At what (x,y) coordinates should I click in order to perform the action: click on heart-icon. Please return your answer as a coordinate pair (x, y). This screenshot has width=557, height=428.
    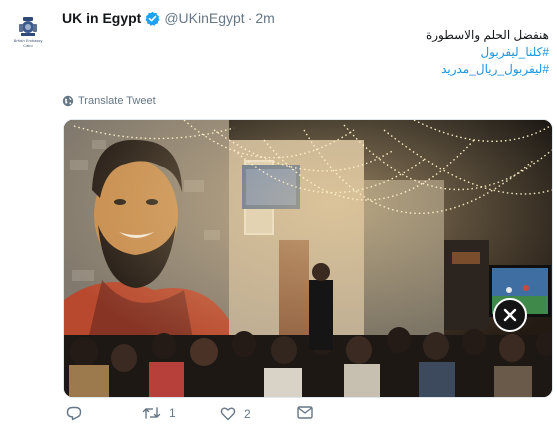
    Looking at the image, I should click on (228, 414).